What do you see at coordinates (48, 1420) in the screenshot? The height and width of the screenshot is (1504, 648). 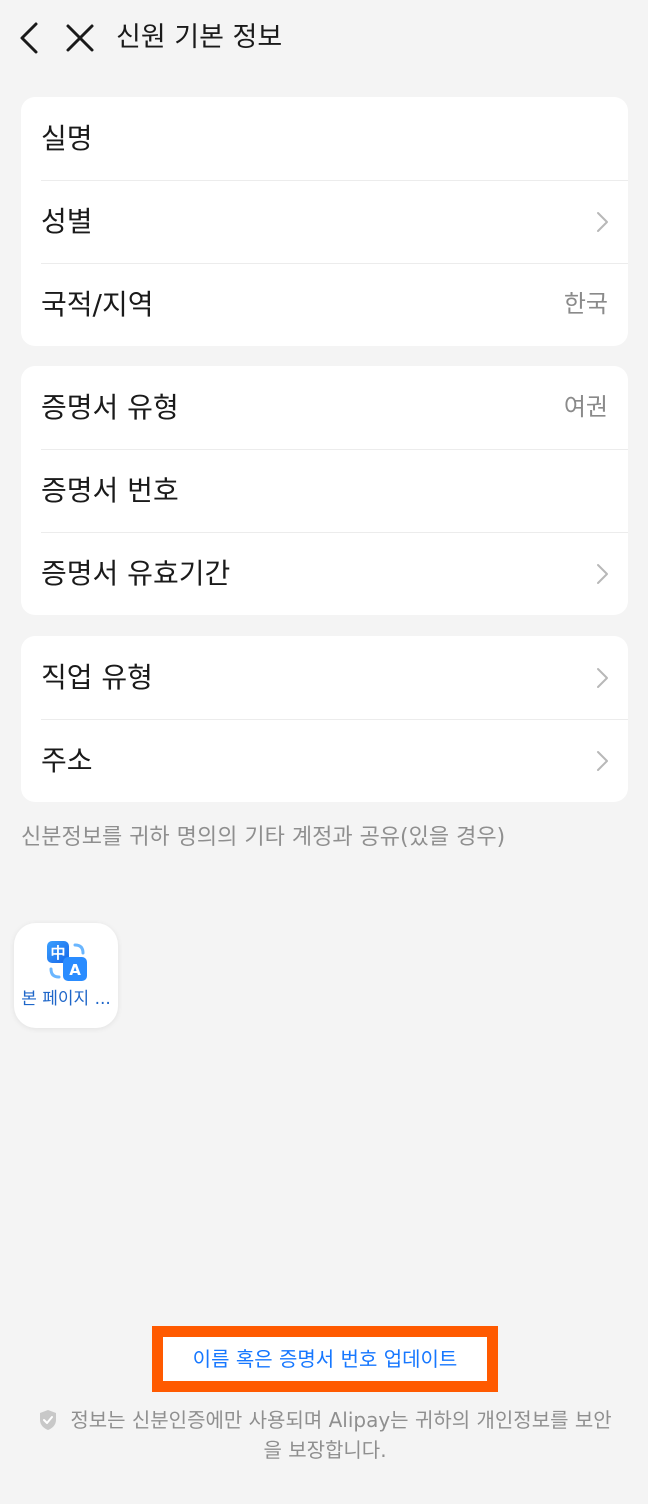 I see `shield-icon` at bounding box center [48, 1420].